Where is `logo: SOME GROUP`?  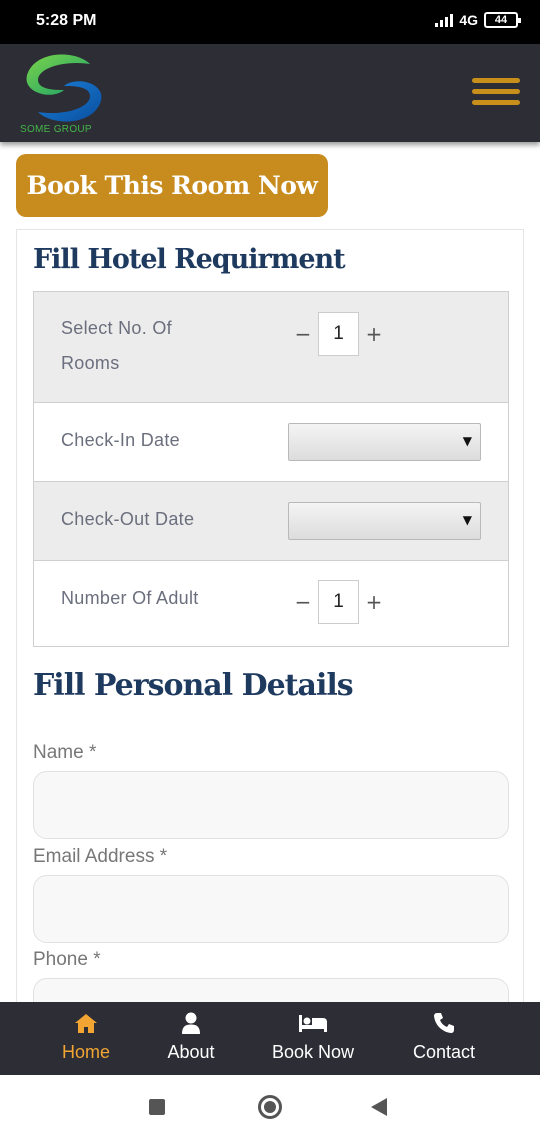 logo: SOME GROUP is located at coordinates (65, 93).